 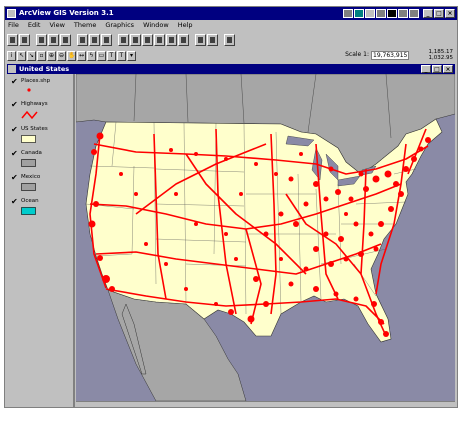 What do you see at coordinates (82, 40) in the screenshot?
I see `find-button` at bounding box center [82, 40].